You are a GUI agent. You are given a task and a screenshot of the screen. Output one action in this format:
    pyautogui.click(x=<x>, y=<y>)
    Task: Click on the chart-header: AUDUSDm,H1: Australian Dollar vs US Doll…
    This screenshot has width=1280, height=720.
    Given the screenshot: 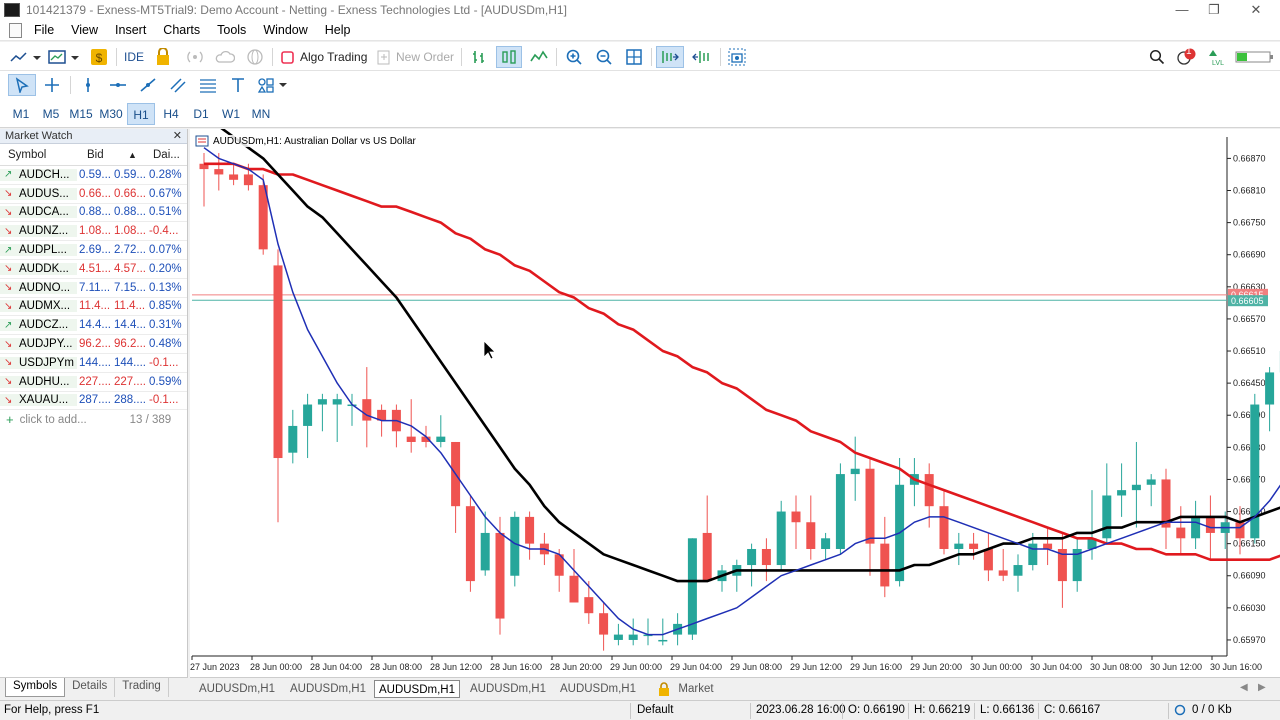 What is the action you would take?
    pyautogui.click(x=305, y=141)
    